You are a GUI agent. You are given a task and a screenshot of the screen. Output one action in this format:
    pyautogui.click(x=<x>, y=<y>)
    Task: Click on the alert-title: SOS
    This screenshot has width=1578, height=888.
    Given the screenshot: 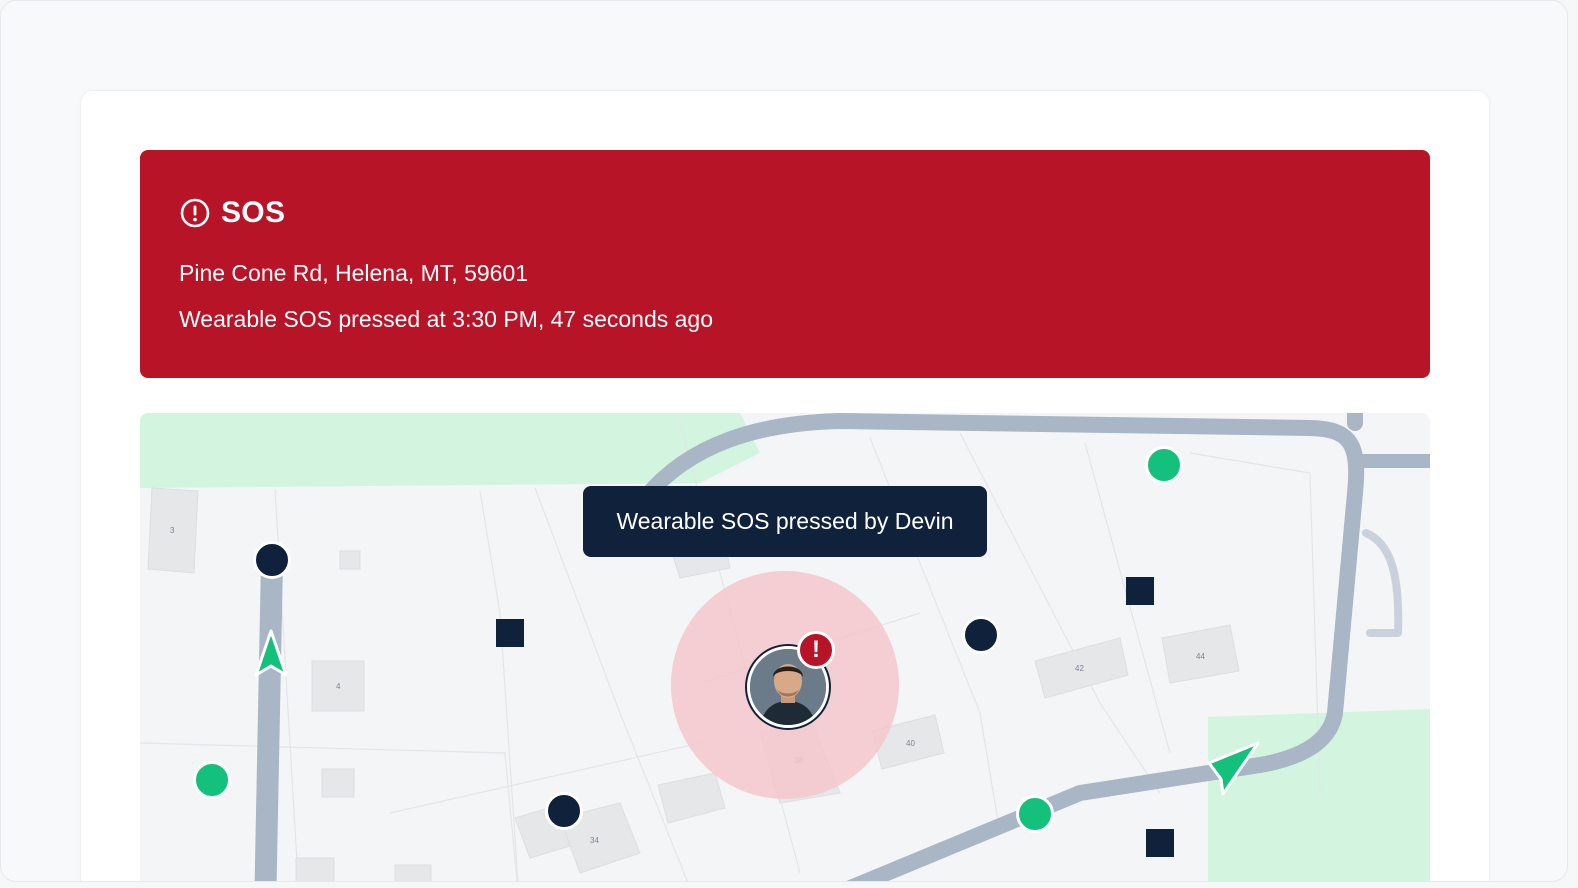 What is the action you would take?
    pyautogui.click(x=253, y=212)
    